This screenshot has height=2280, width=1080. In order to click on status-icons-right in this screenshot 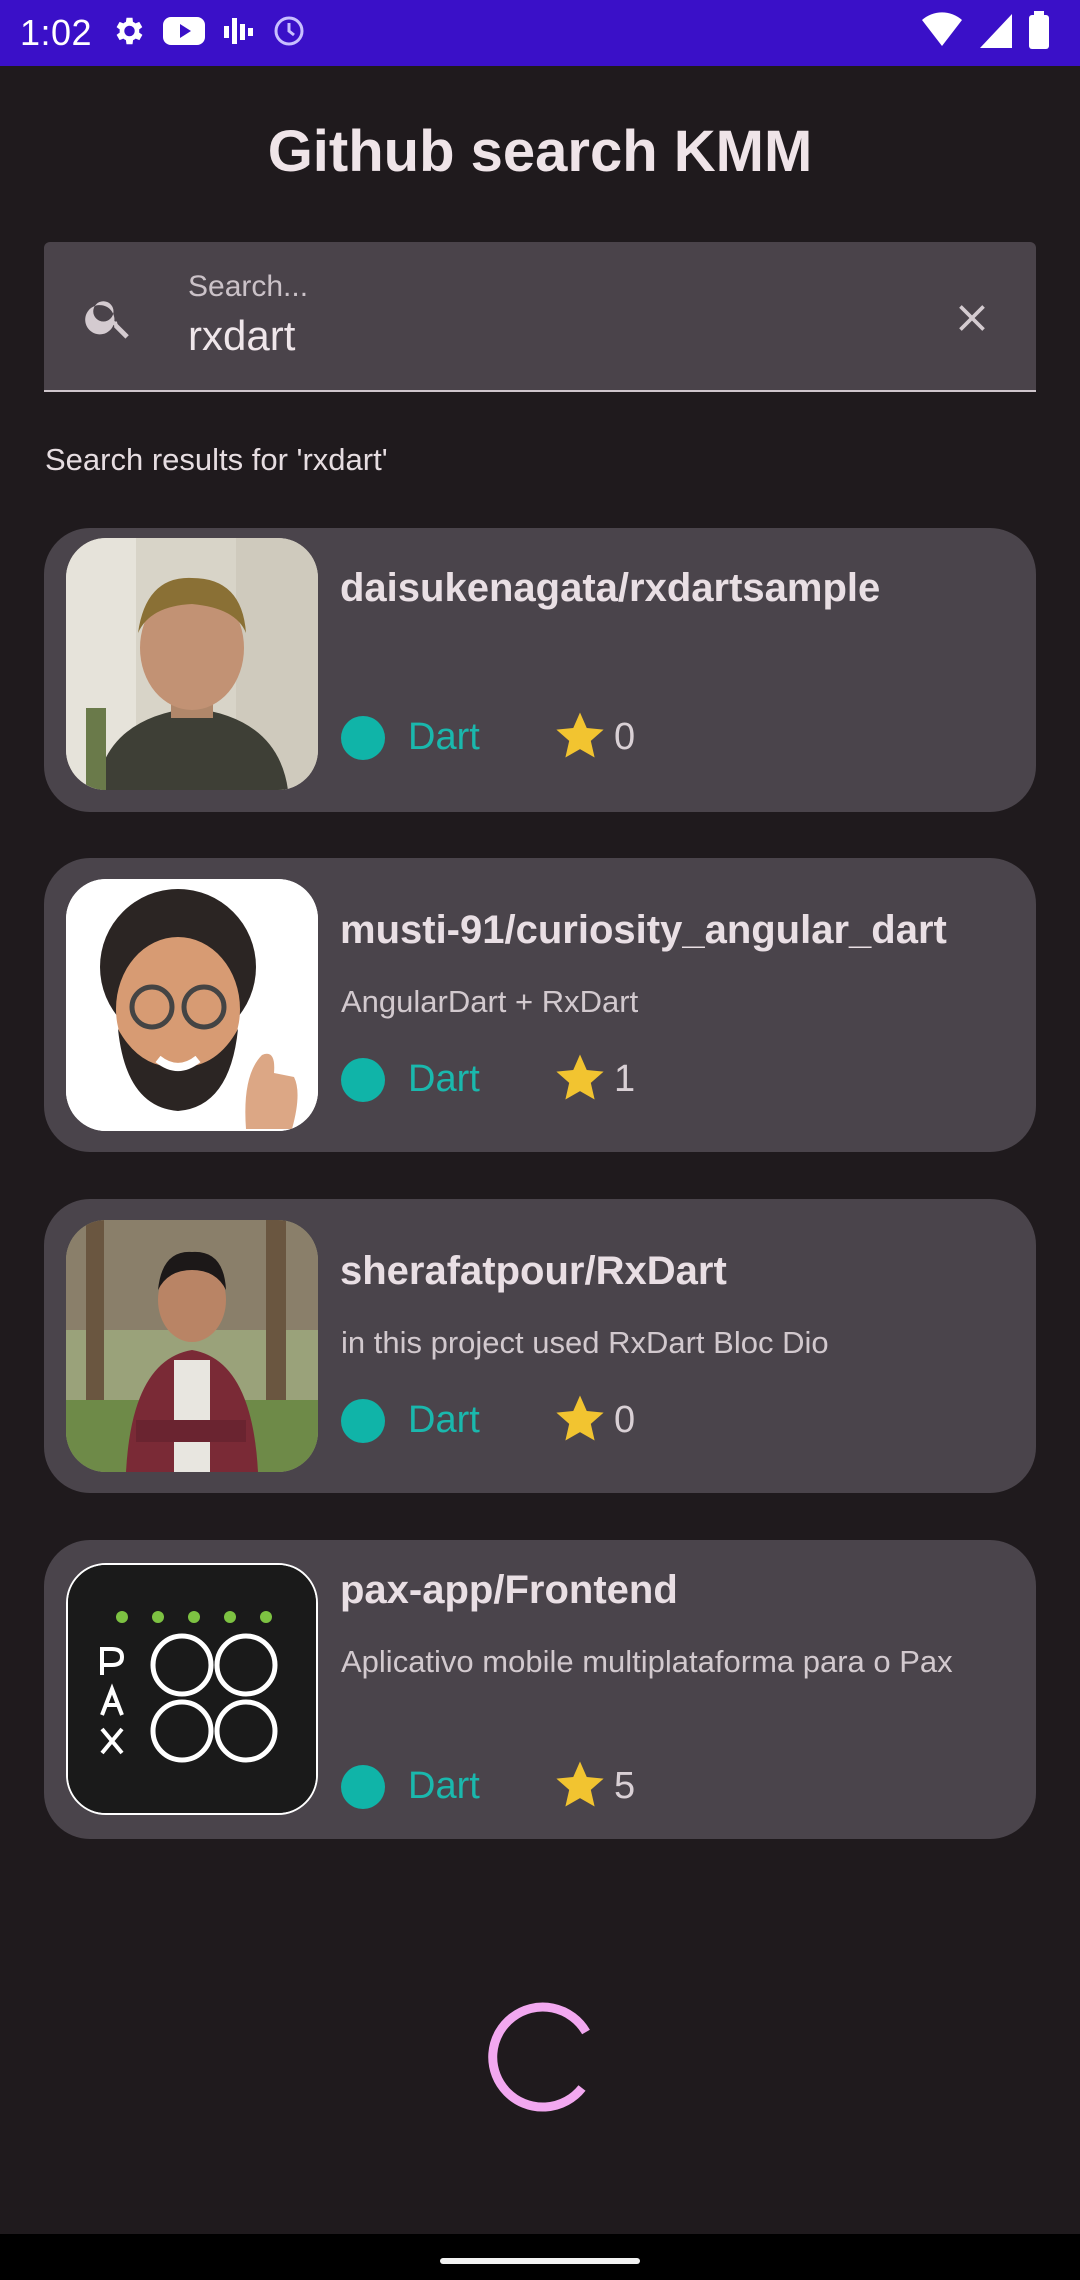, I will do `click(985, 32)`.